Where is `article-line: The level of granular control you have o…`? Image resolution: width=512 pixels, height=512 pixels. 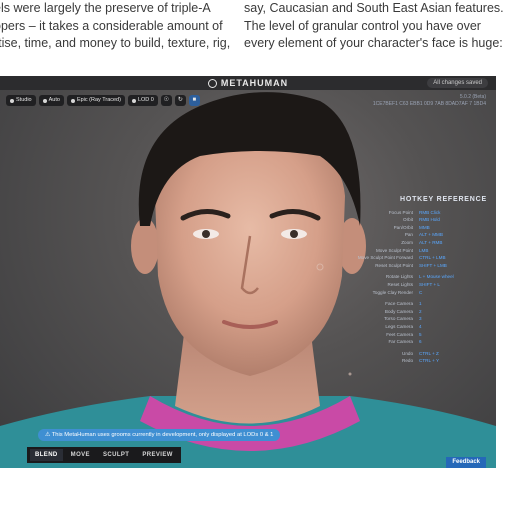
article-line: The level of granular control you have o… is located at coordinates (362, 25).